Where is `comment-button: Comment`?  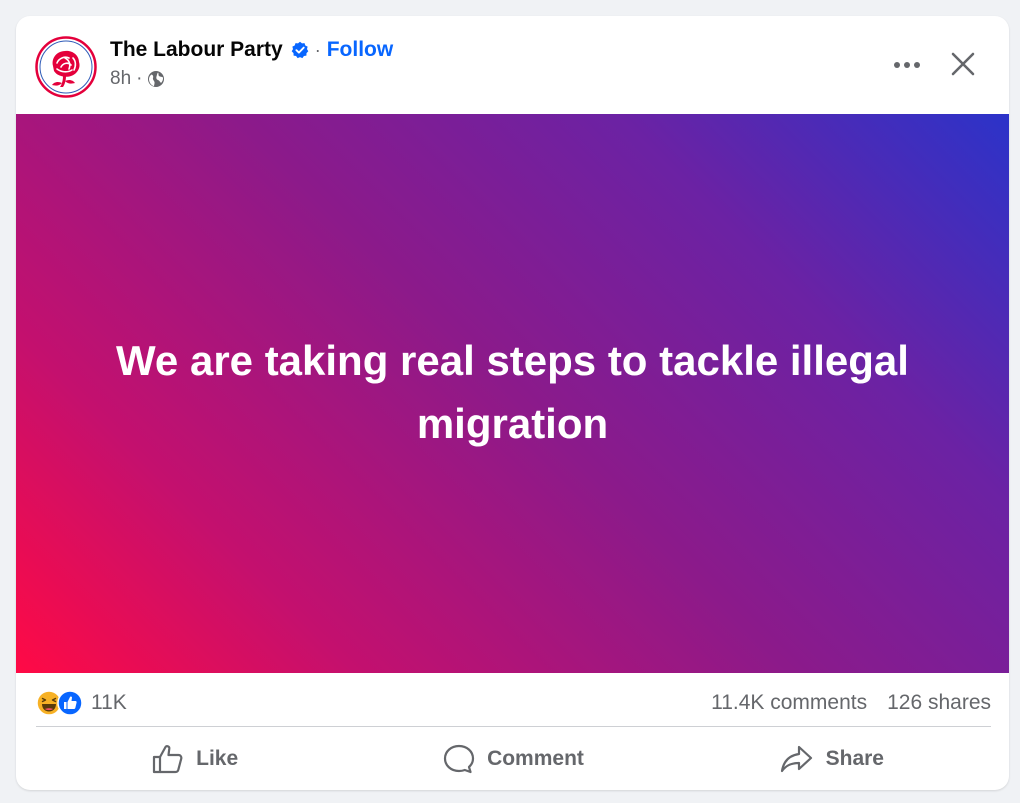
comment-button: Comment is located at coordinates (513, 759).